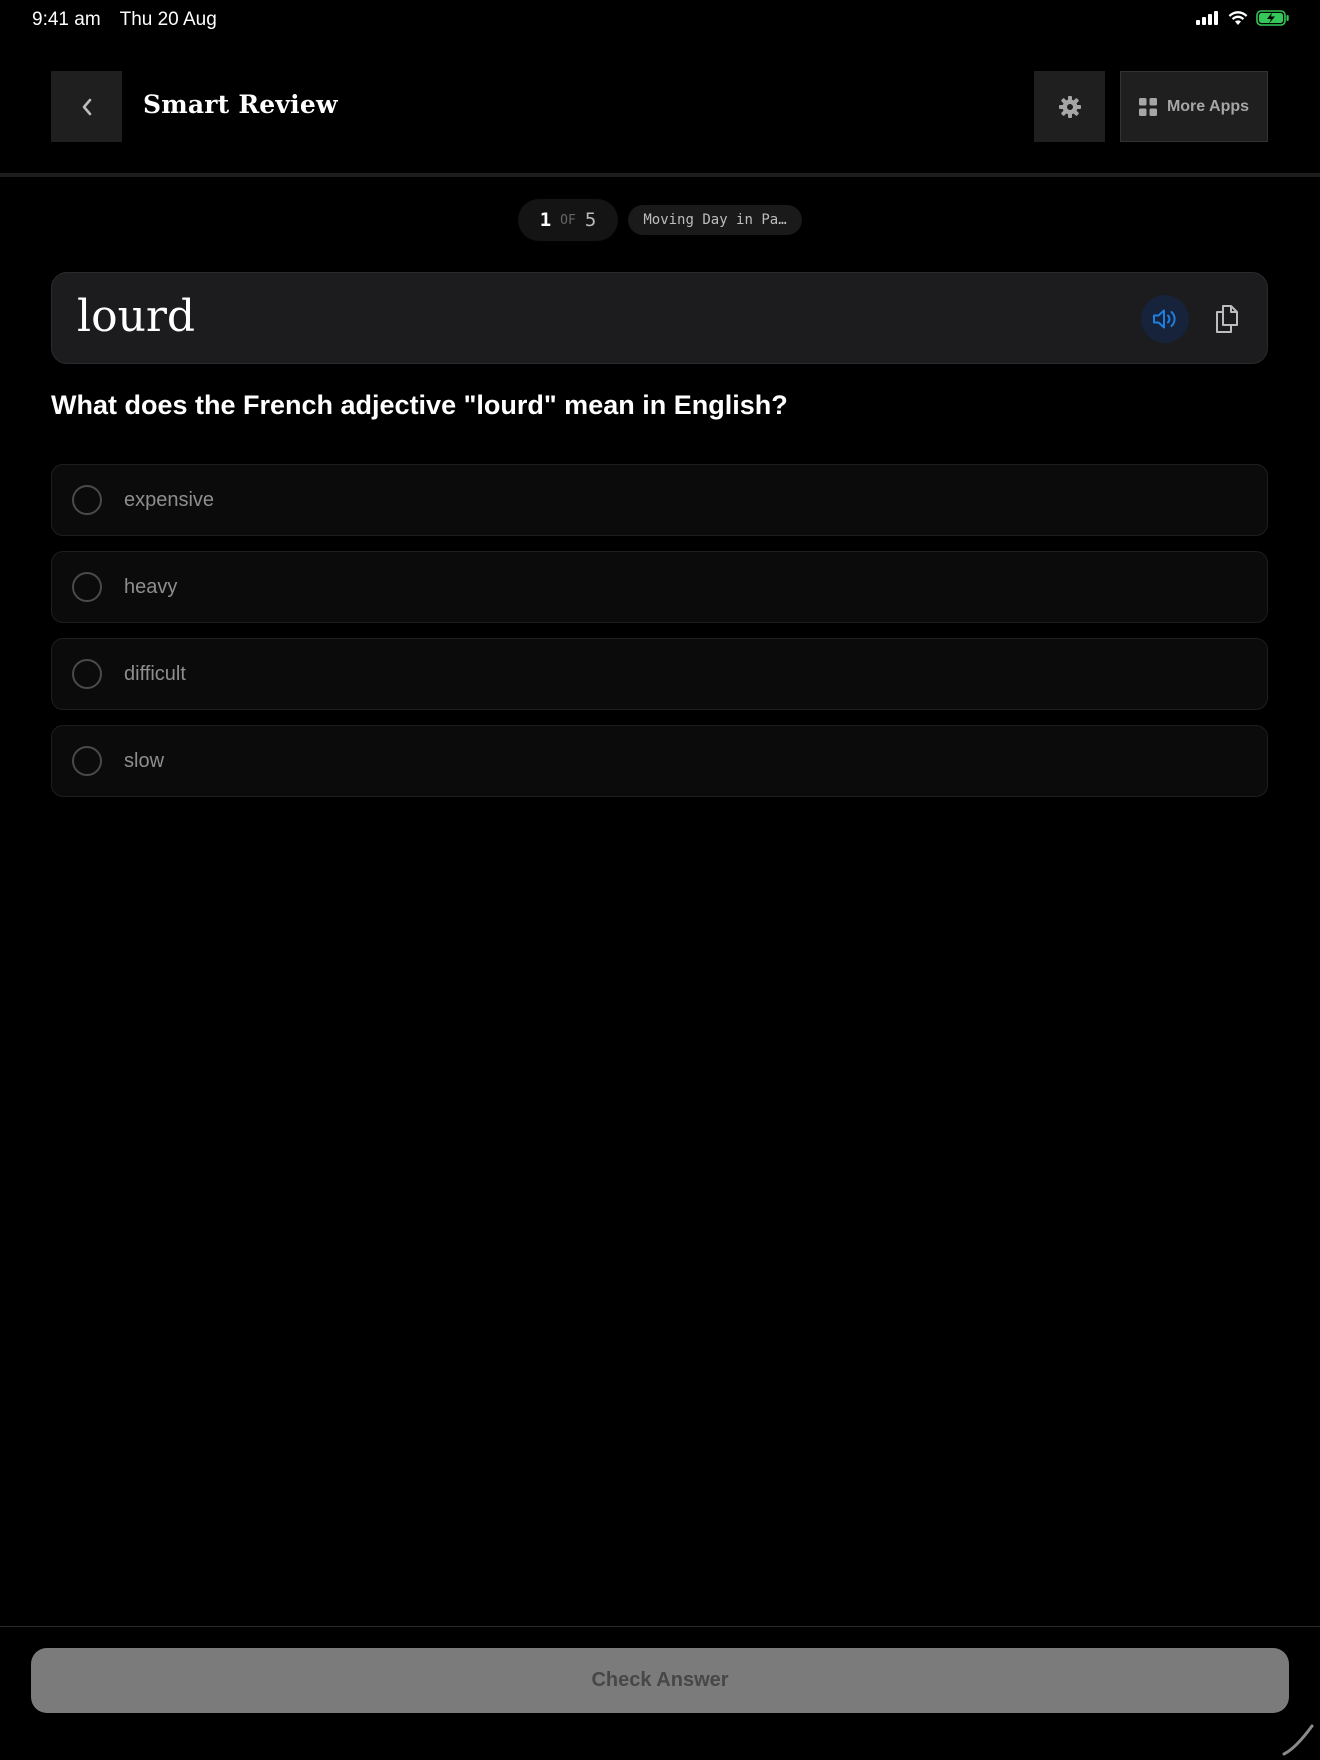  Describe the element at coordinates (545, 220) in the screenshot. I see `progress-current: 1` at that location.